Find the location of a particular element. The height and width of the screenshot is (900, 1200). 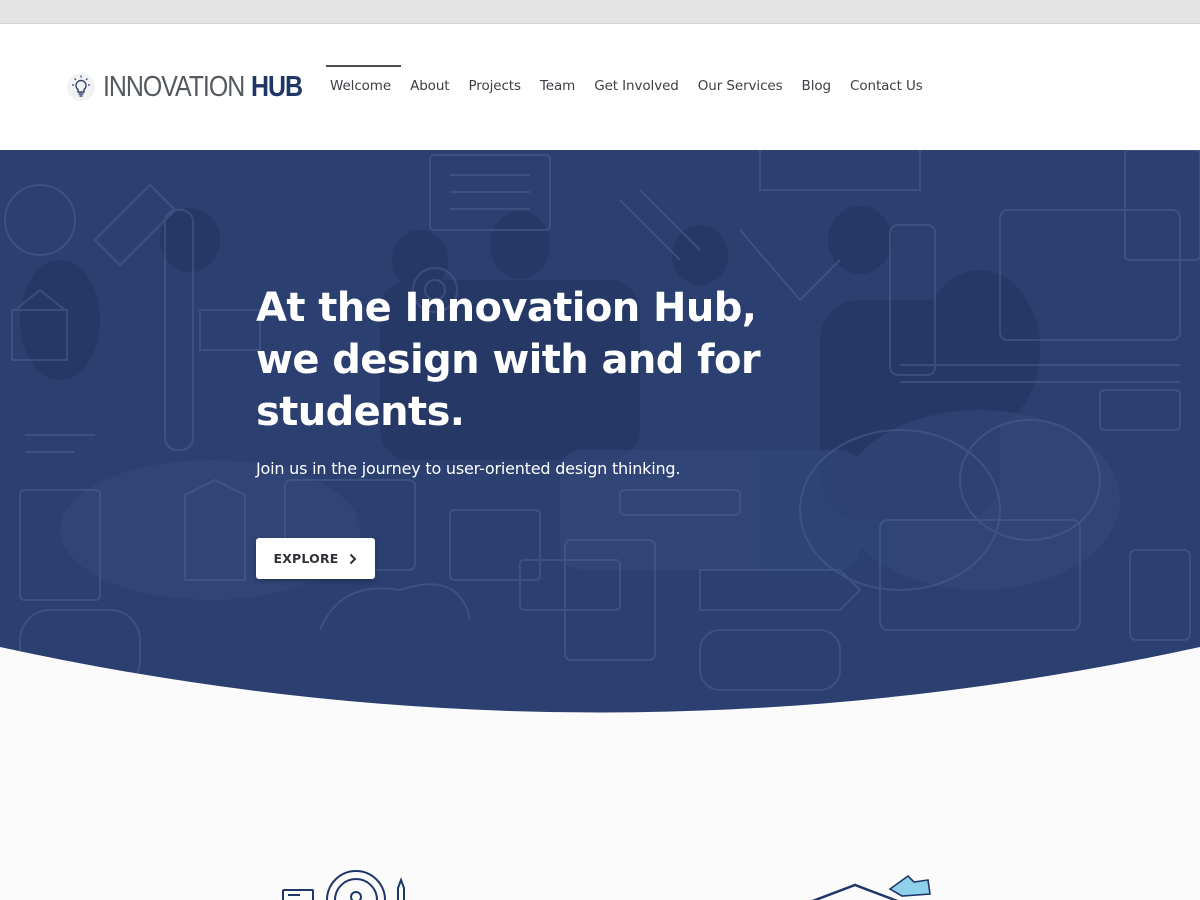

nav-item-welcome: Welcome is located at coordinates (363, 88).